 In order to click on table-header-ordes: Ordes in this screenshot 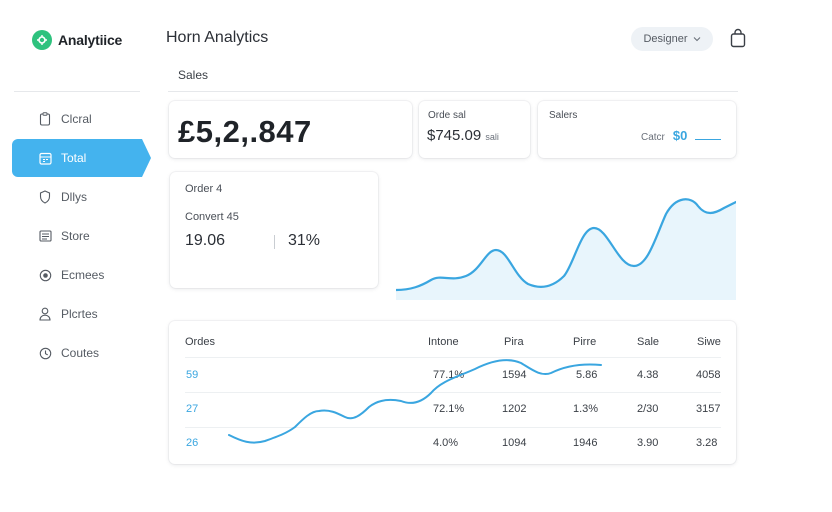, I will do `click(200, 342)`.